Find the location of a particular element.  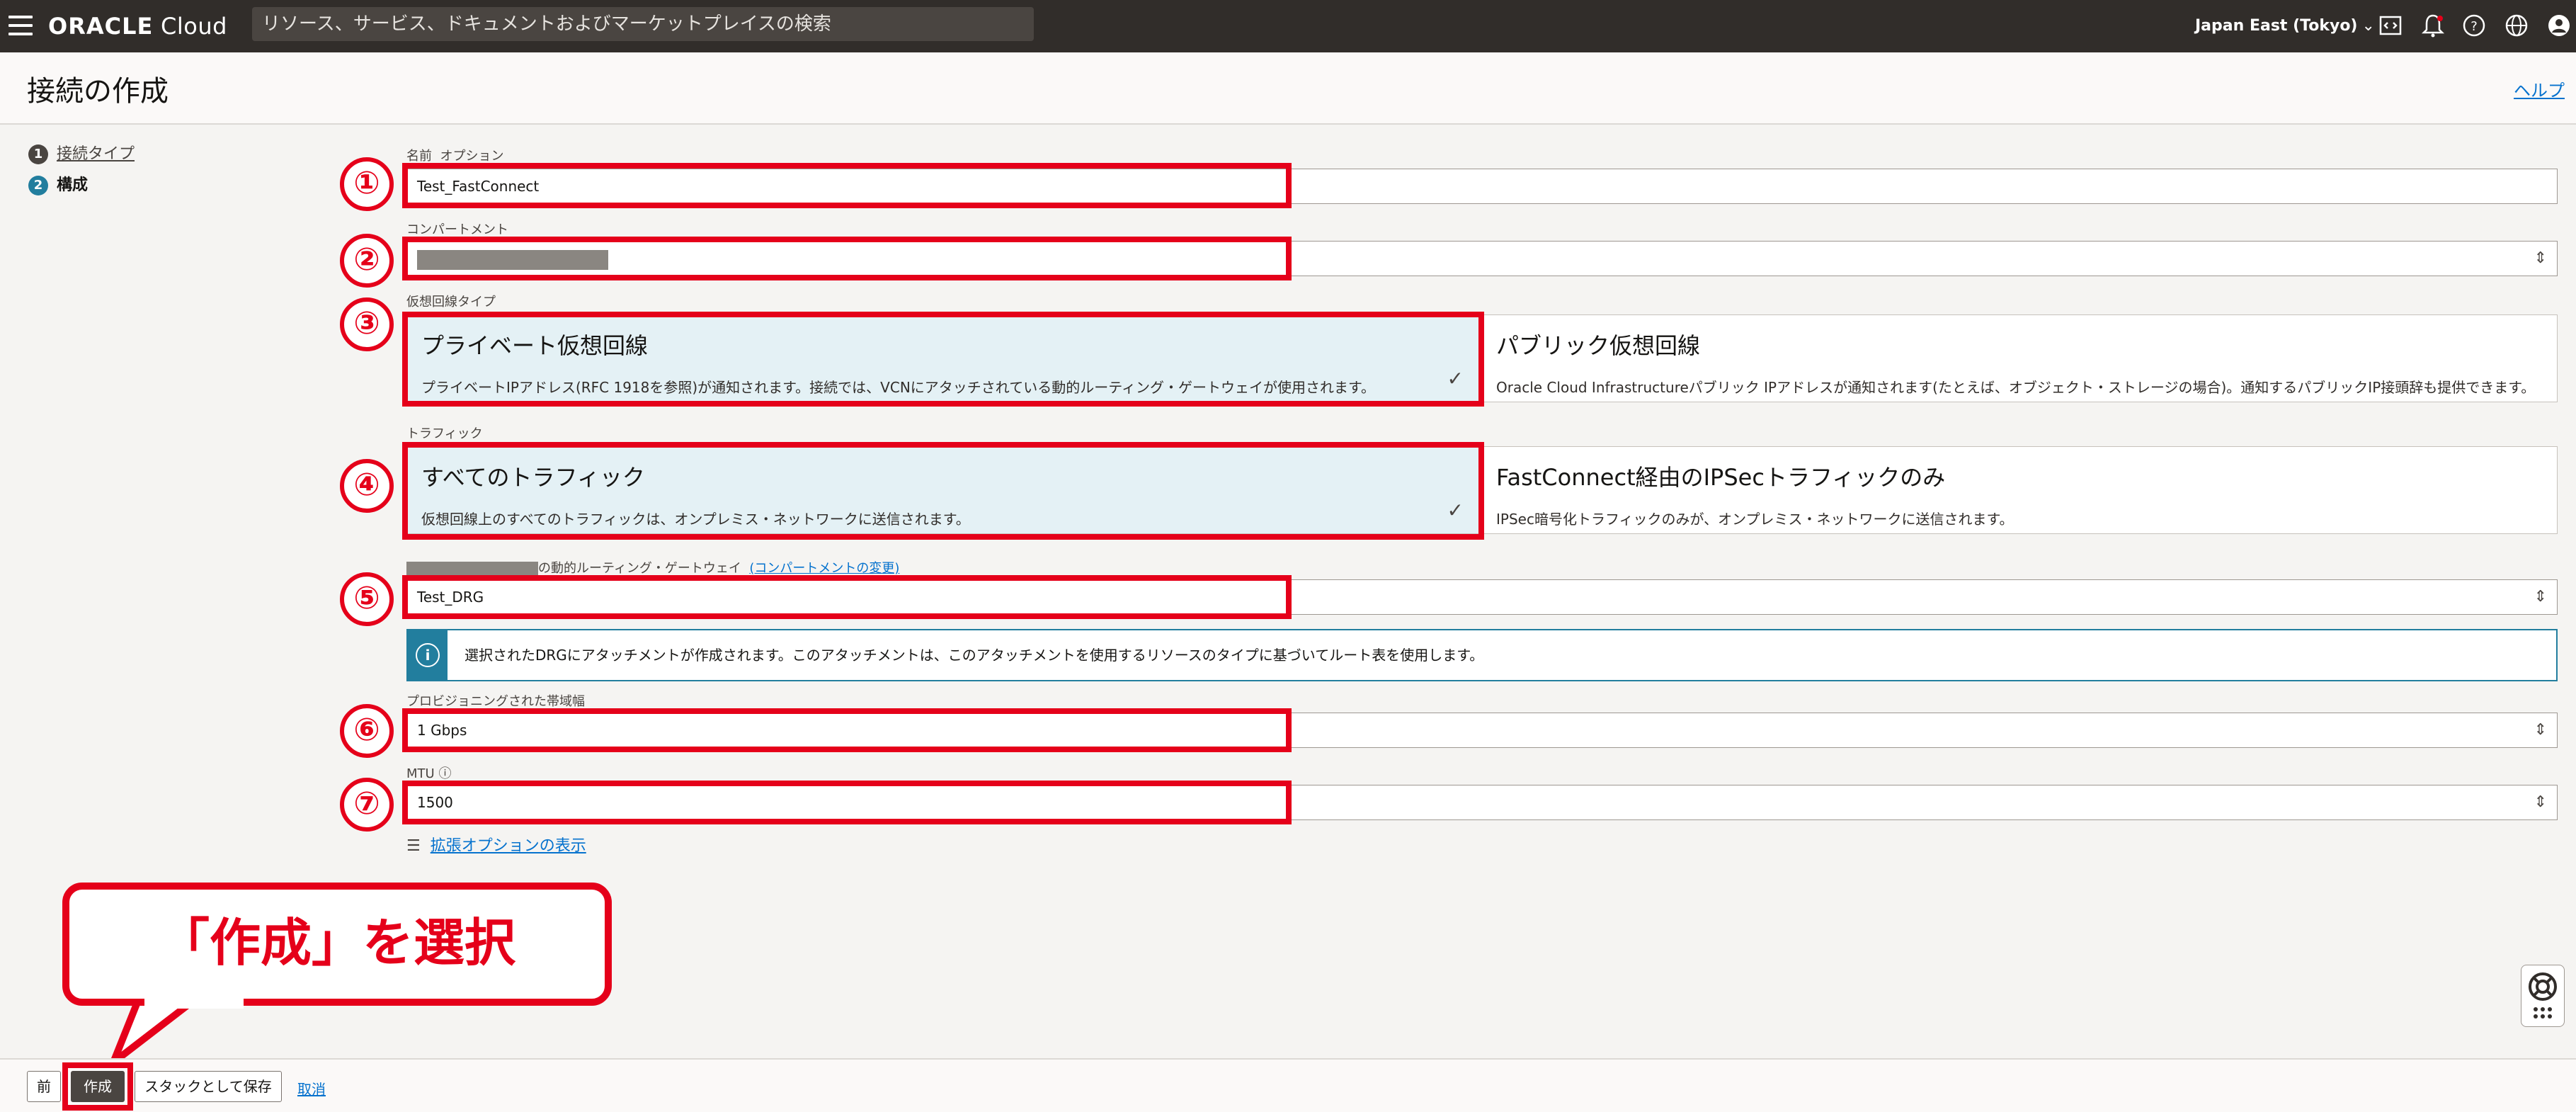

annotation-number-2: ② is located at coordinates (367, 261).